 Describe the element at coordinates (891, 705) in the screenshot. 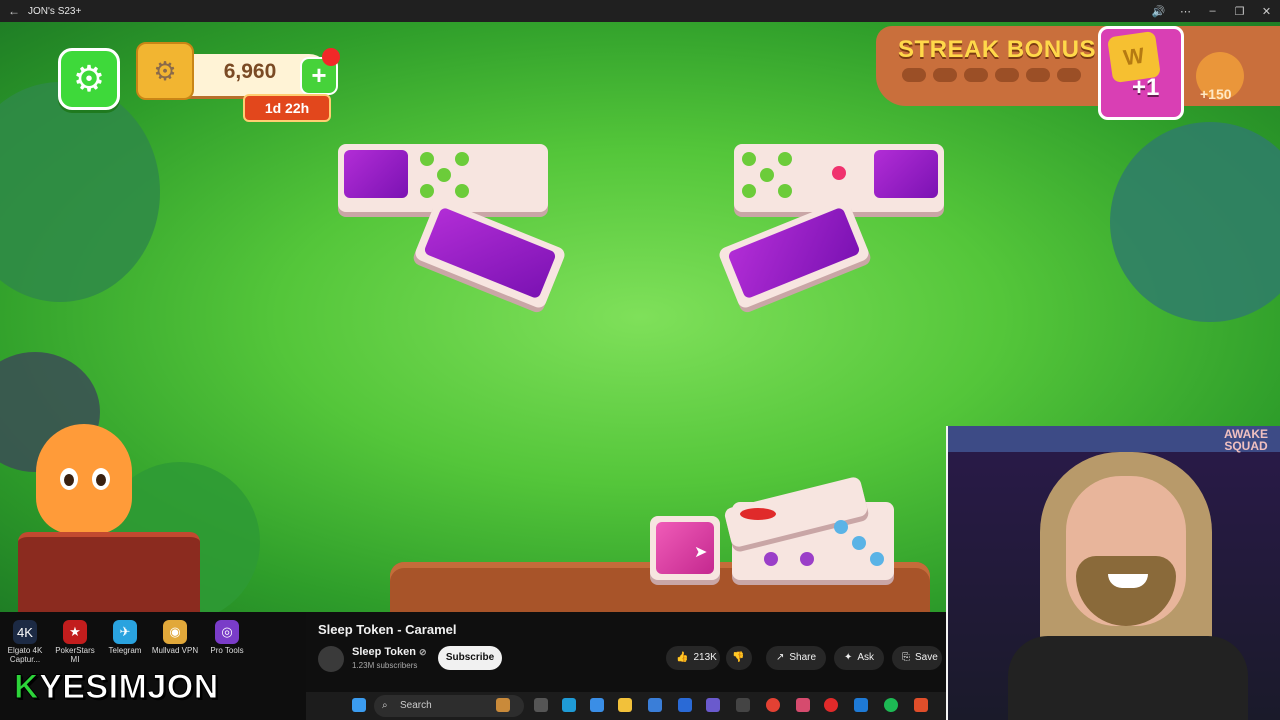

I see `spotify-icon` at that location.